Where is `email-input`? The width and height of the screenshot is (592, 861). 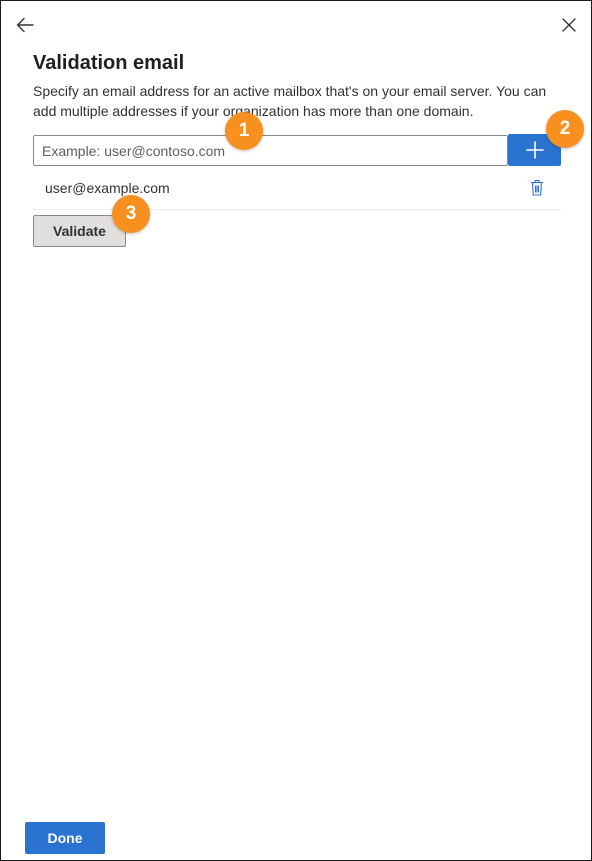
email-input is located at coordinates (270, 150).